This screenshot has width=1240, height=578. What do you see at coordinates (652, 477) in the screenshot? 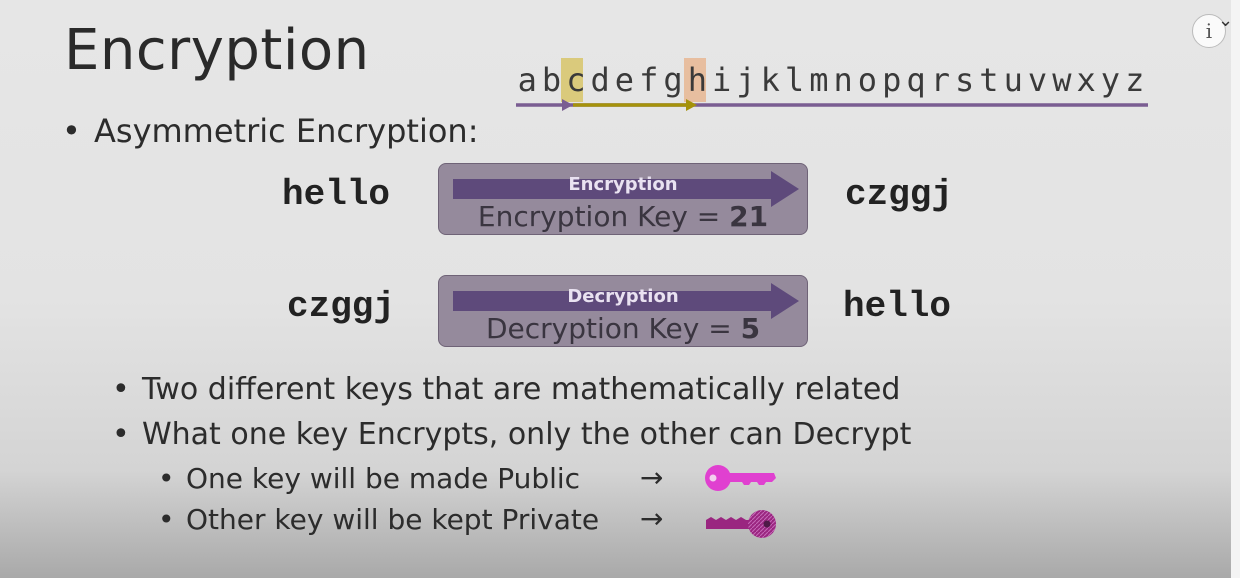
I see `arrow-public: →` at bounding box center [652, 477].